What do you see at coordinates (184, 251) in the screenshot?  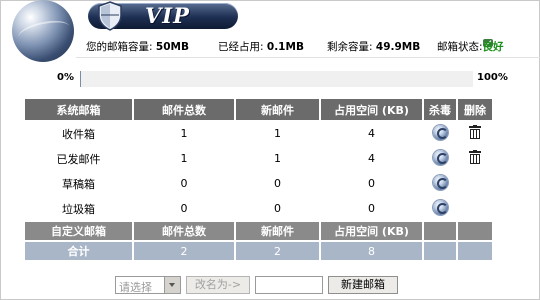 I see `total-count: 2` at bounding box center [184, 251].